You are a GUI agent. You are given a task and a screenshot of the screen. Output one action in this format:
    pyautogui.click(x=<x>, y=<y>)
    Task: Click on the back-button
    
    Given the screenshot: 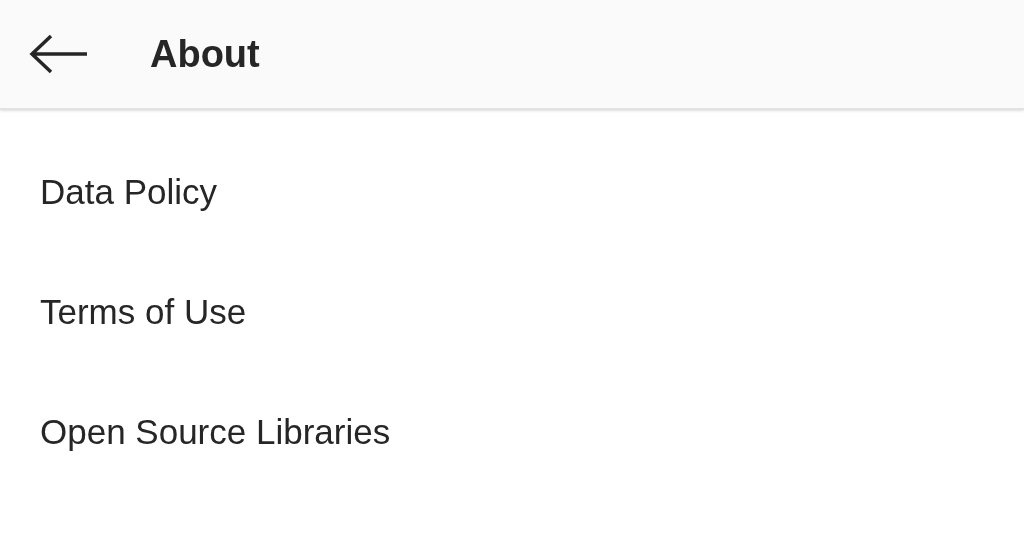 What is the action you would take?
    pyautogui.click(x=59, y=54)
    